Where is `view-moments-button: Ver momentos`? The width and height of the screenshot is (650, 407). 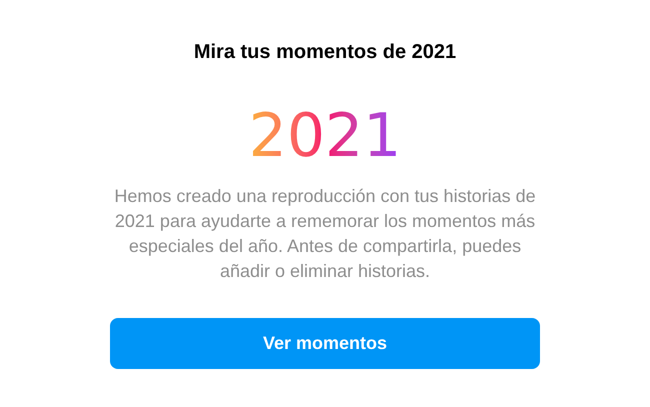
view-moments-button: Ver momentos is located at coordinates (325, 343).